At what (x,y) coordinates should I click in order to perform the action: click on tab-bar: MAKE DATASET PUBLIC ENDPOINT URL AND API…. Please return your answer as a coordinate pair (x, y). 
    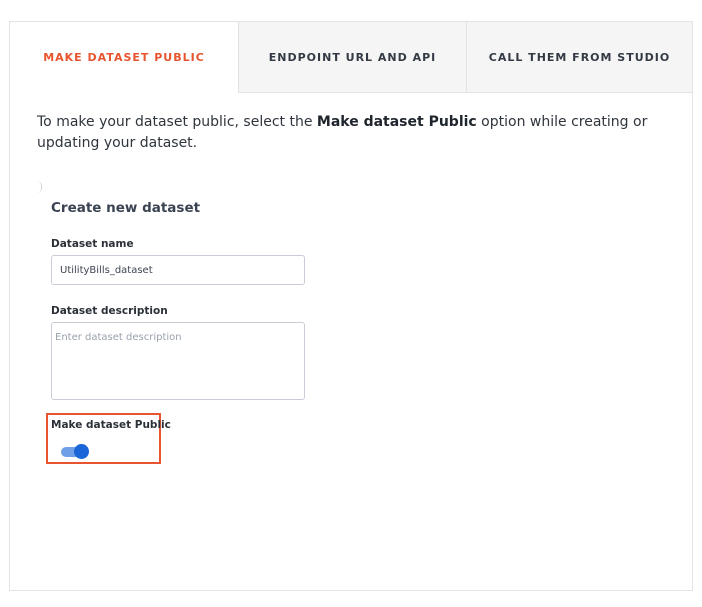
    Looking at the image, I should click on (351, 57).